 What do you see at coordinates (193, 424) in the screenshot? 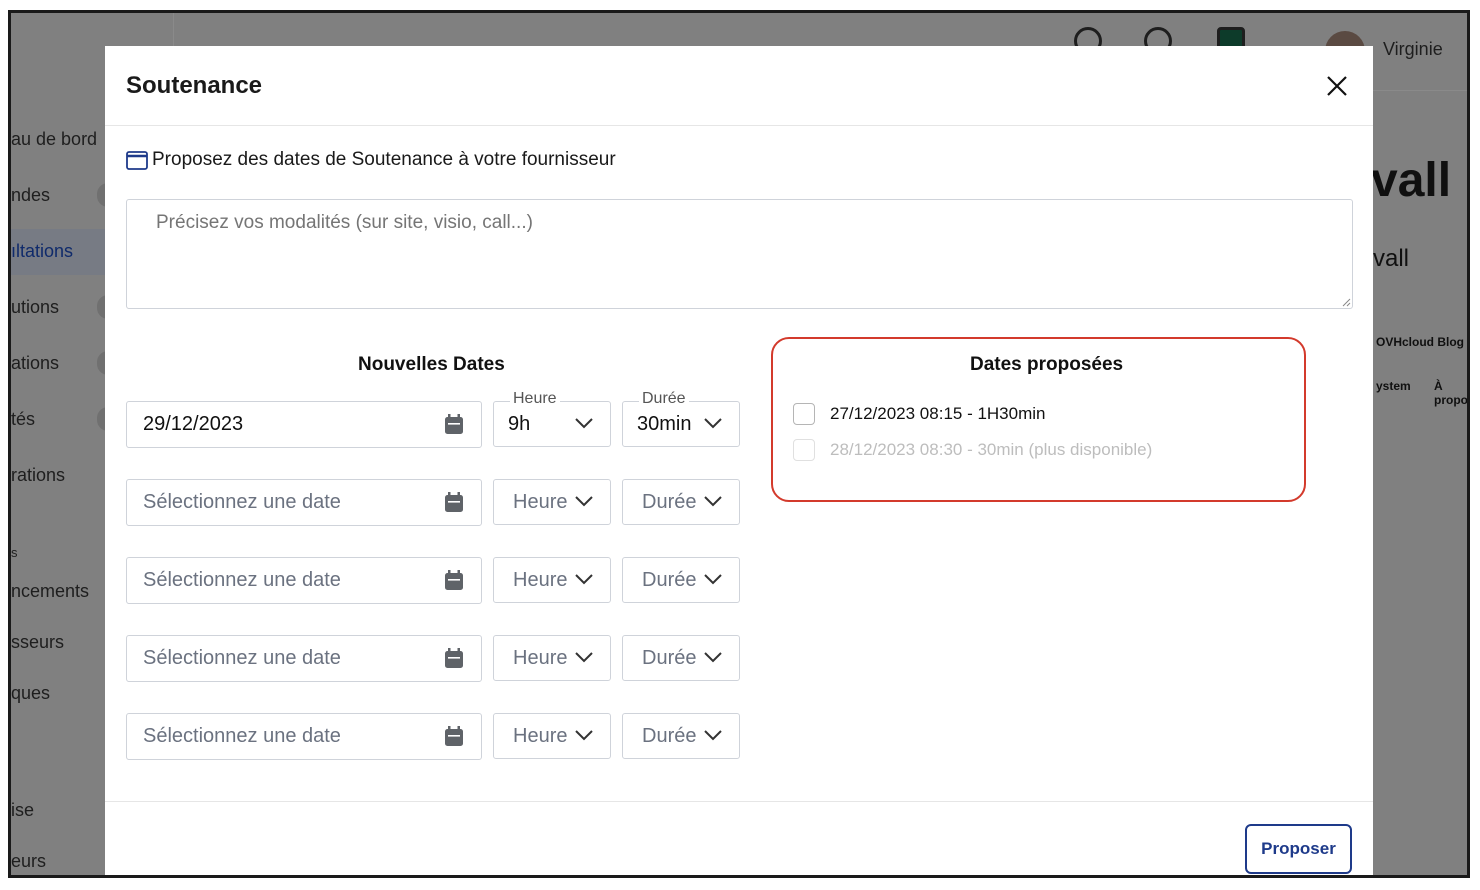
I see `date-value: 29/12/2023` at bounding box center [193, 424].